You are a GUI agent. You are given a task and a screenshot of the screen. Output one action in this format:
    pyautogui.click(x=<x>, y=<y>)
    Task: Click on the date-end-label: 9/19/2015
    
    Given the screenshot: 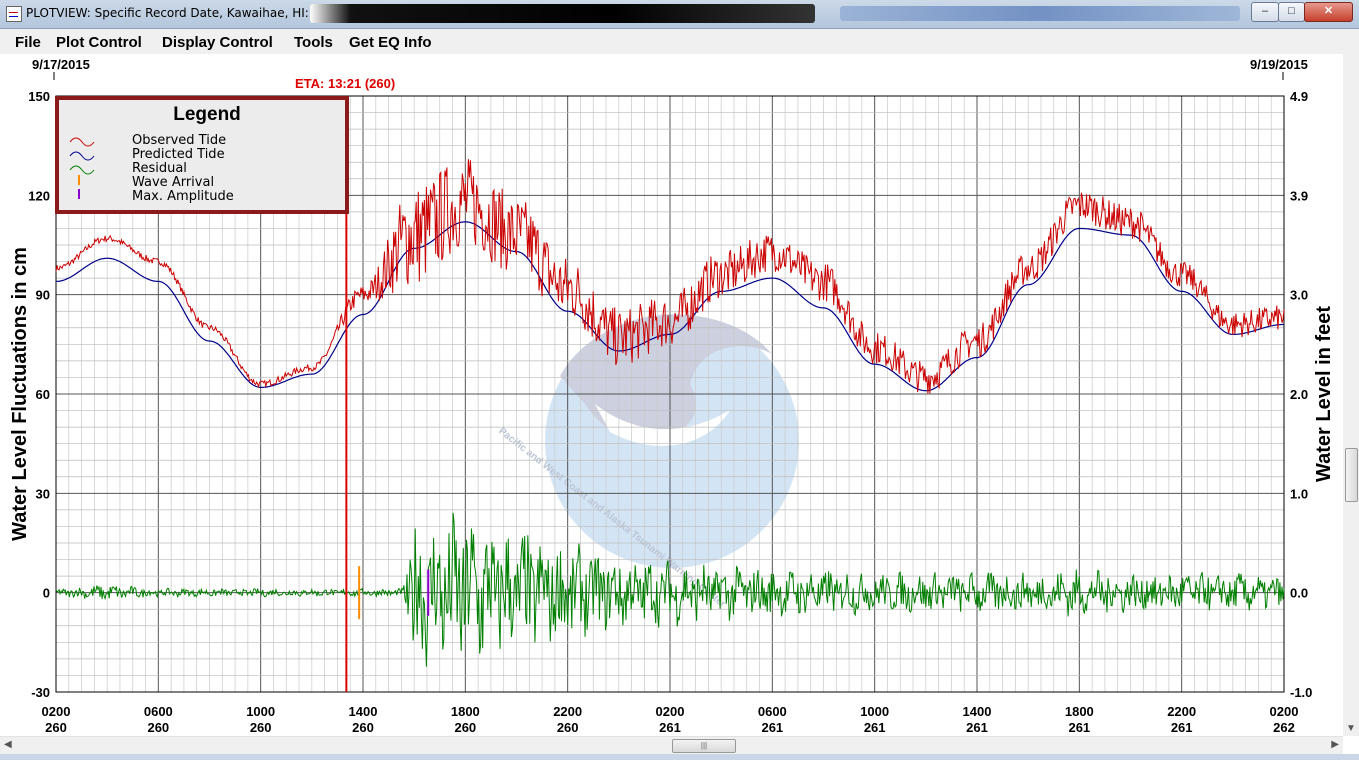 What is the action you would take?
    pyautogui.click(x=1279, y=64)
    